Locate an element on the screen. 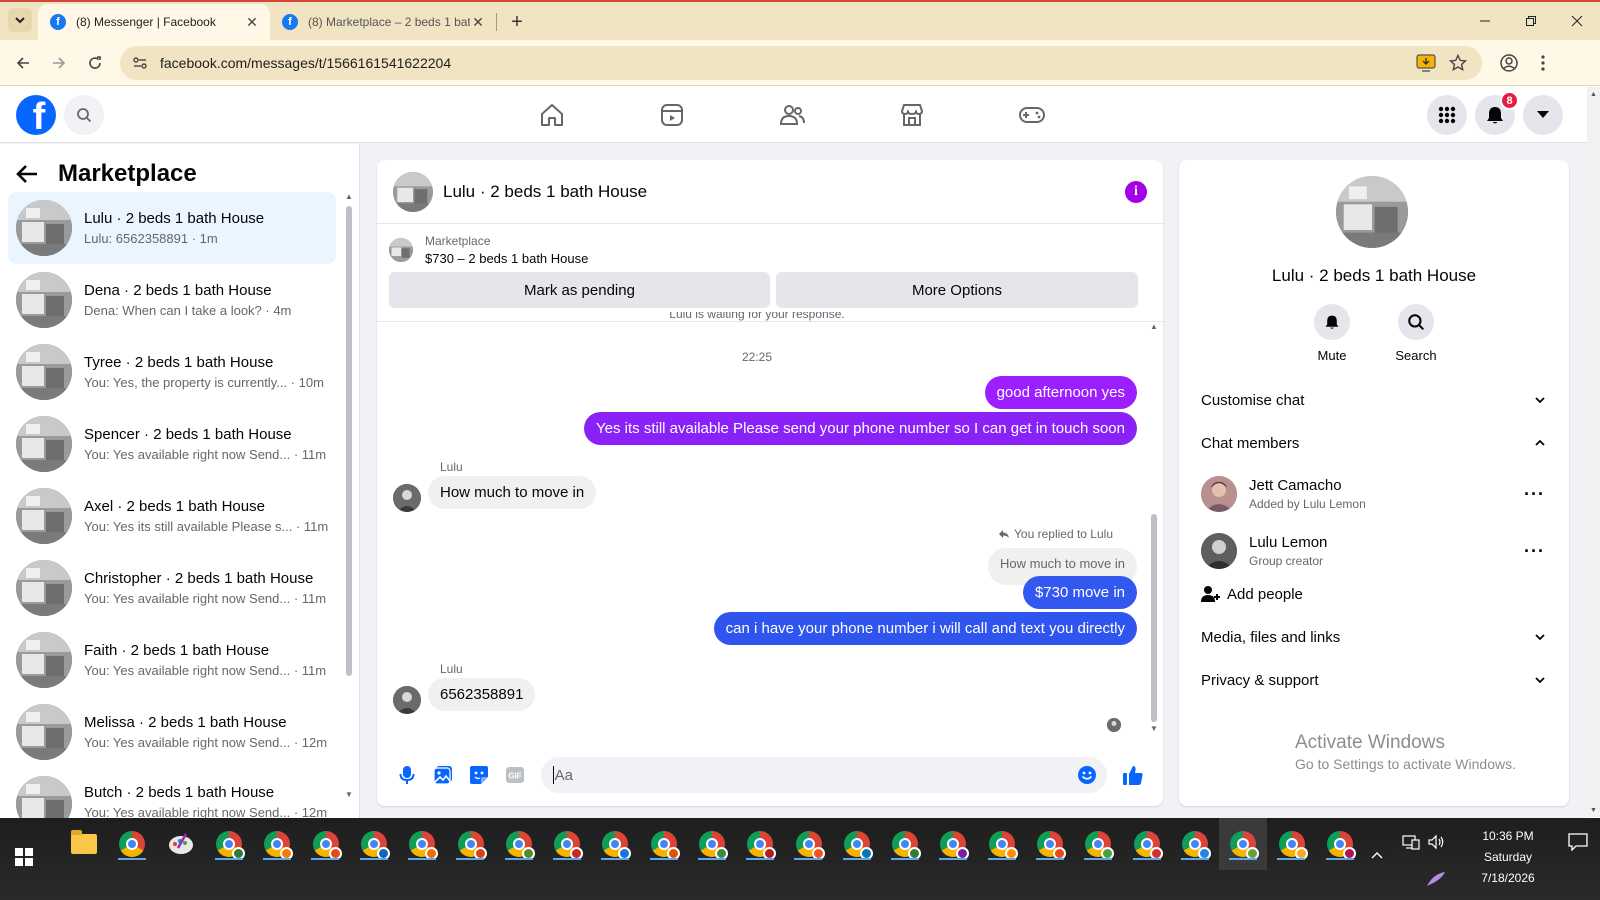  mute-button: Mute is located at coordinates (1332, 333).